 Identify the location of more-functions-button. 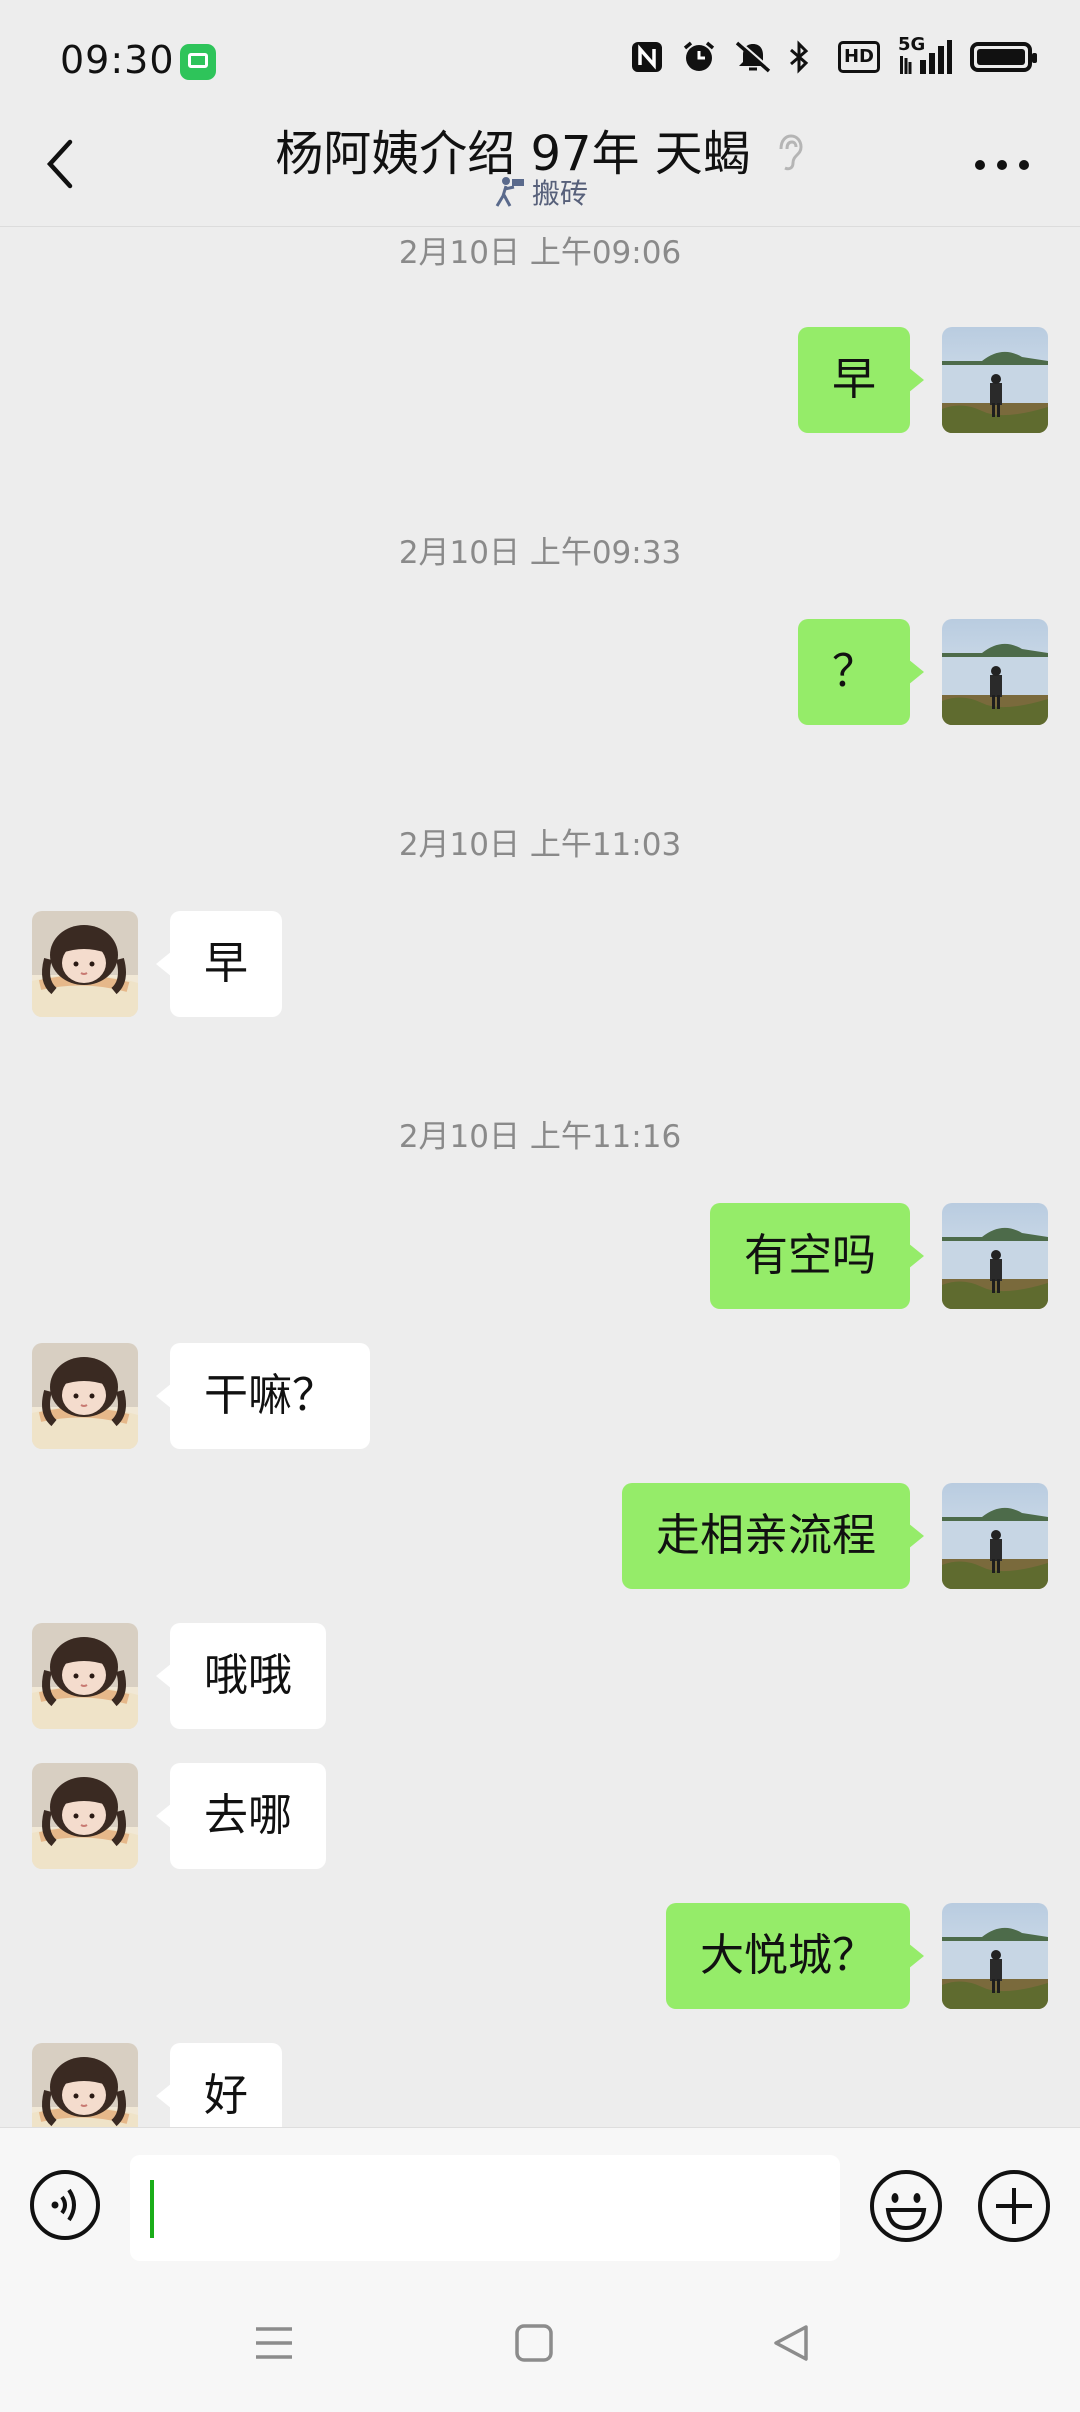
(1014, 2206).